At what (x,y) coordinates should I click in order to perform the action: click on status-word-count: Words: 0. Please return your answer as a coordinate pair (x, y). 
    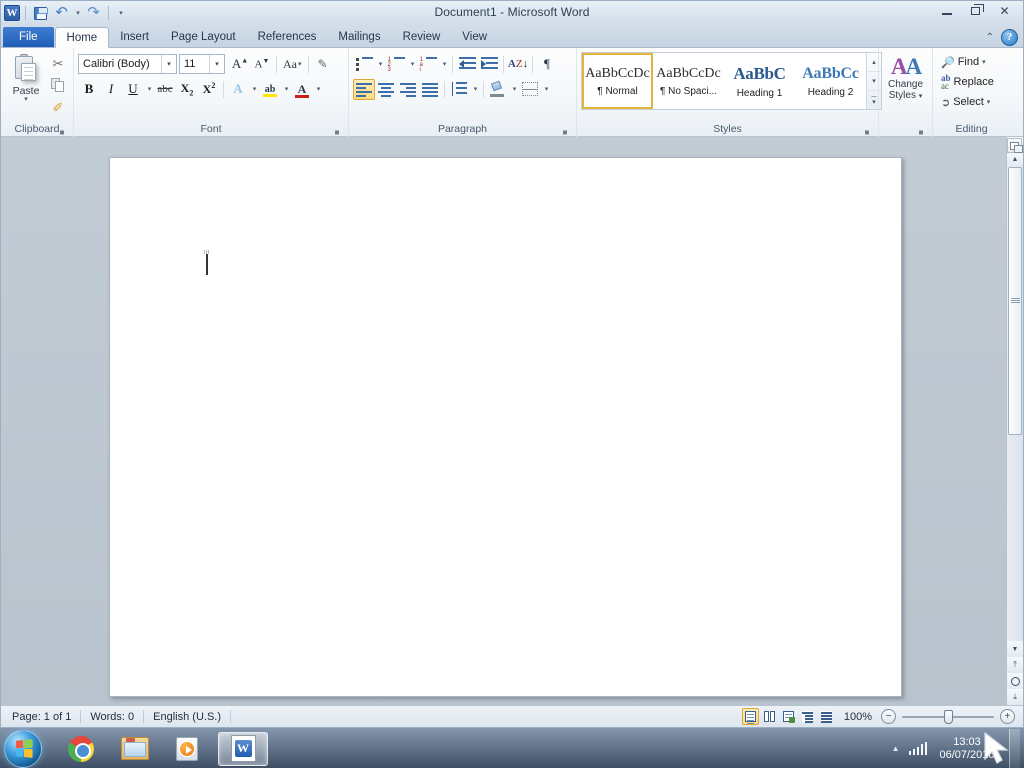
    Looking at the image, I should click on (112, 717).